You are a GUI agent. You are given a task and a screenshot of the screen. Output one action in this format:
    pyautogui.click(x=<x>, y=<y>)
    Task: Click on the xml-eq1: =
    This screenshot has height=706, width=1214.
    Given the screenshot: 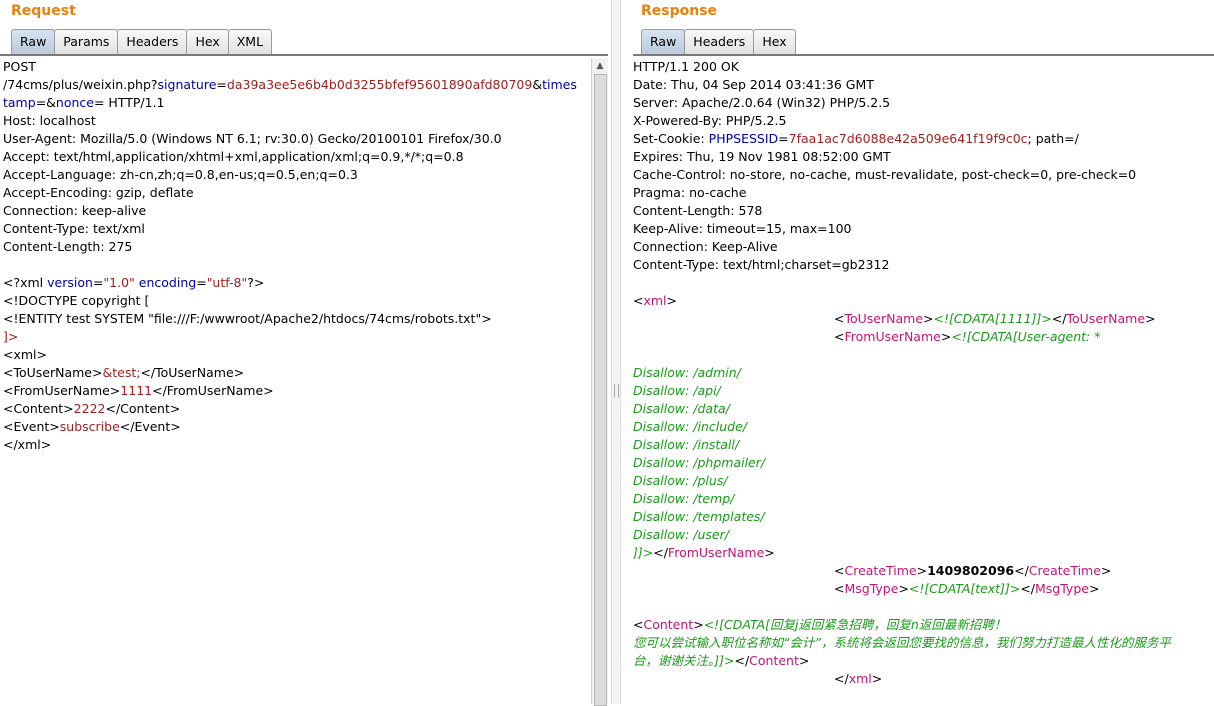 What is the action you would take?
    pyautogui.click(x=98, y=282)
    